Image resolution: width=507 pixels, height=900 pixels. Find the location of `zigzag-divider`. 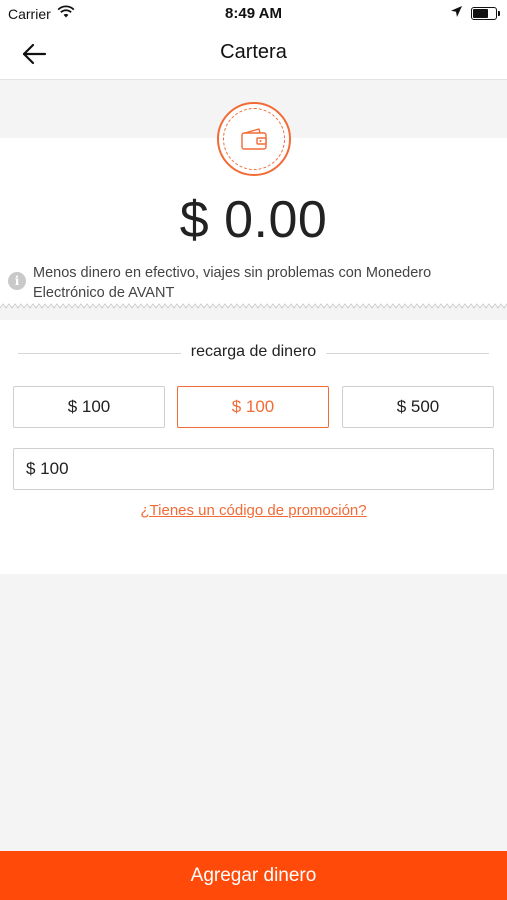

zigzag-divider is located at coordinates (253, 306).